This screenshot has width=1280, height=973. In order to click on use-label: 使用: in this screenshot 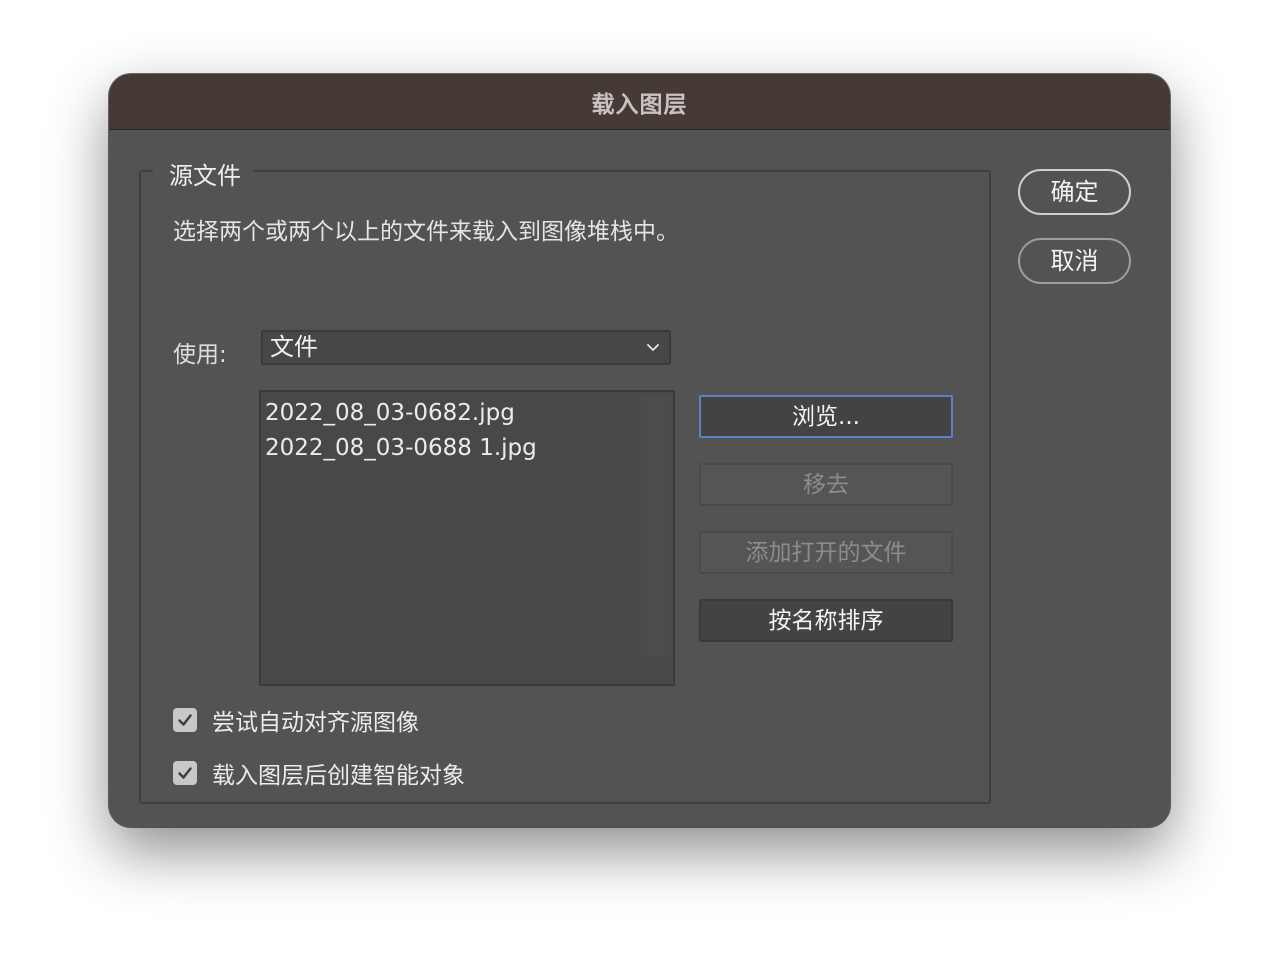, I will do `click(200, 355)`.